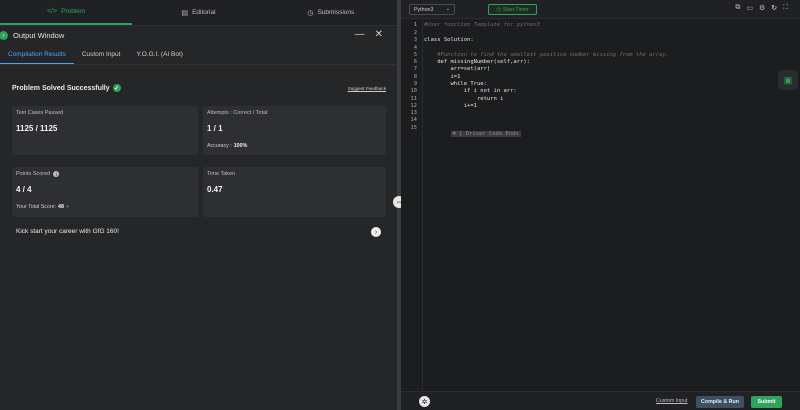 This screenshot has width=800, height=410. I want to click on copy-icon: ⧉, so click(737, 8).